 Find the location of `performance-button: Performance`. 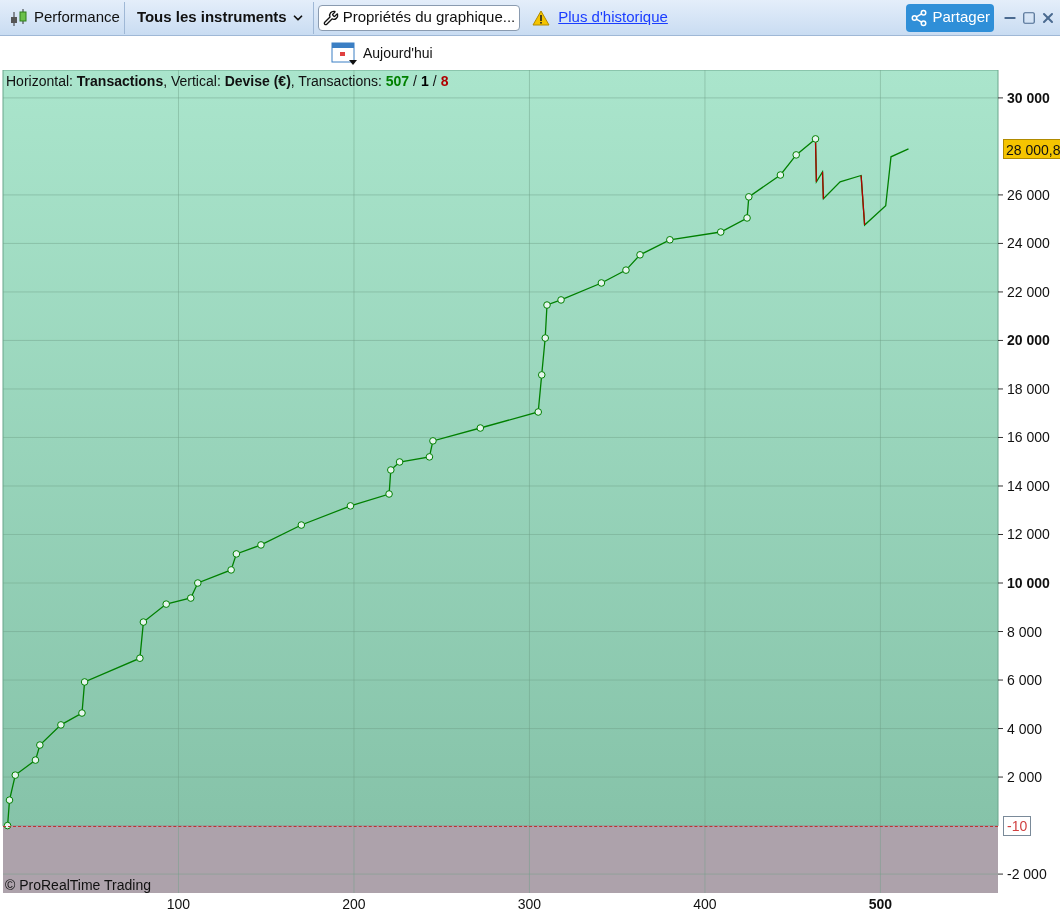

performance-button: Performance is located at coordinates (64, 17).